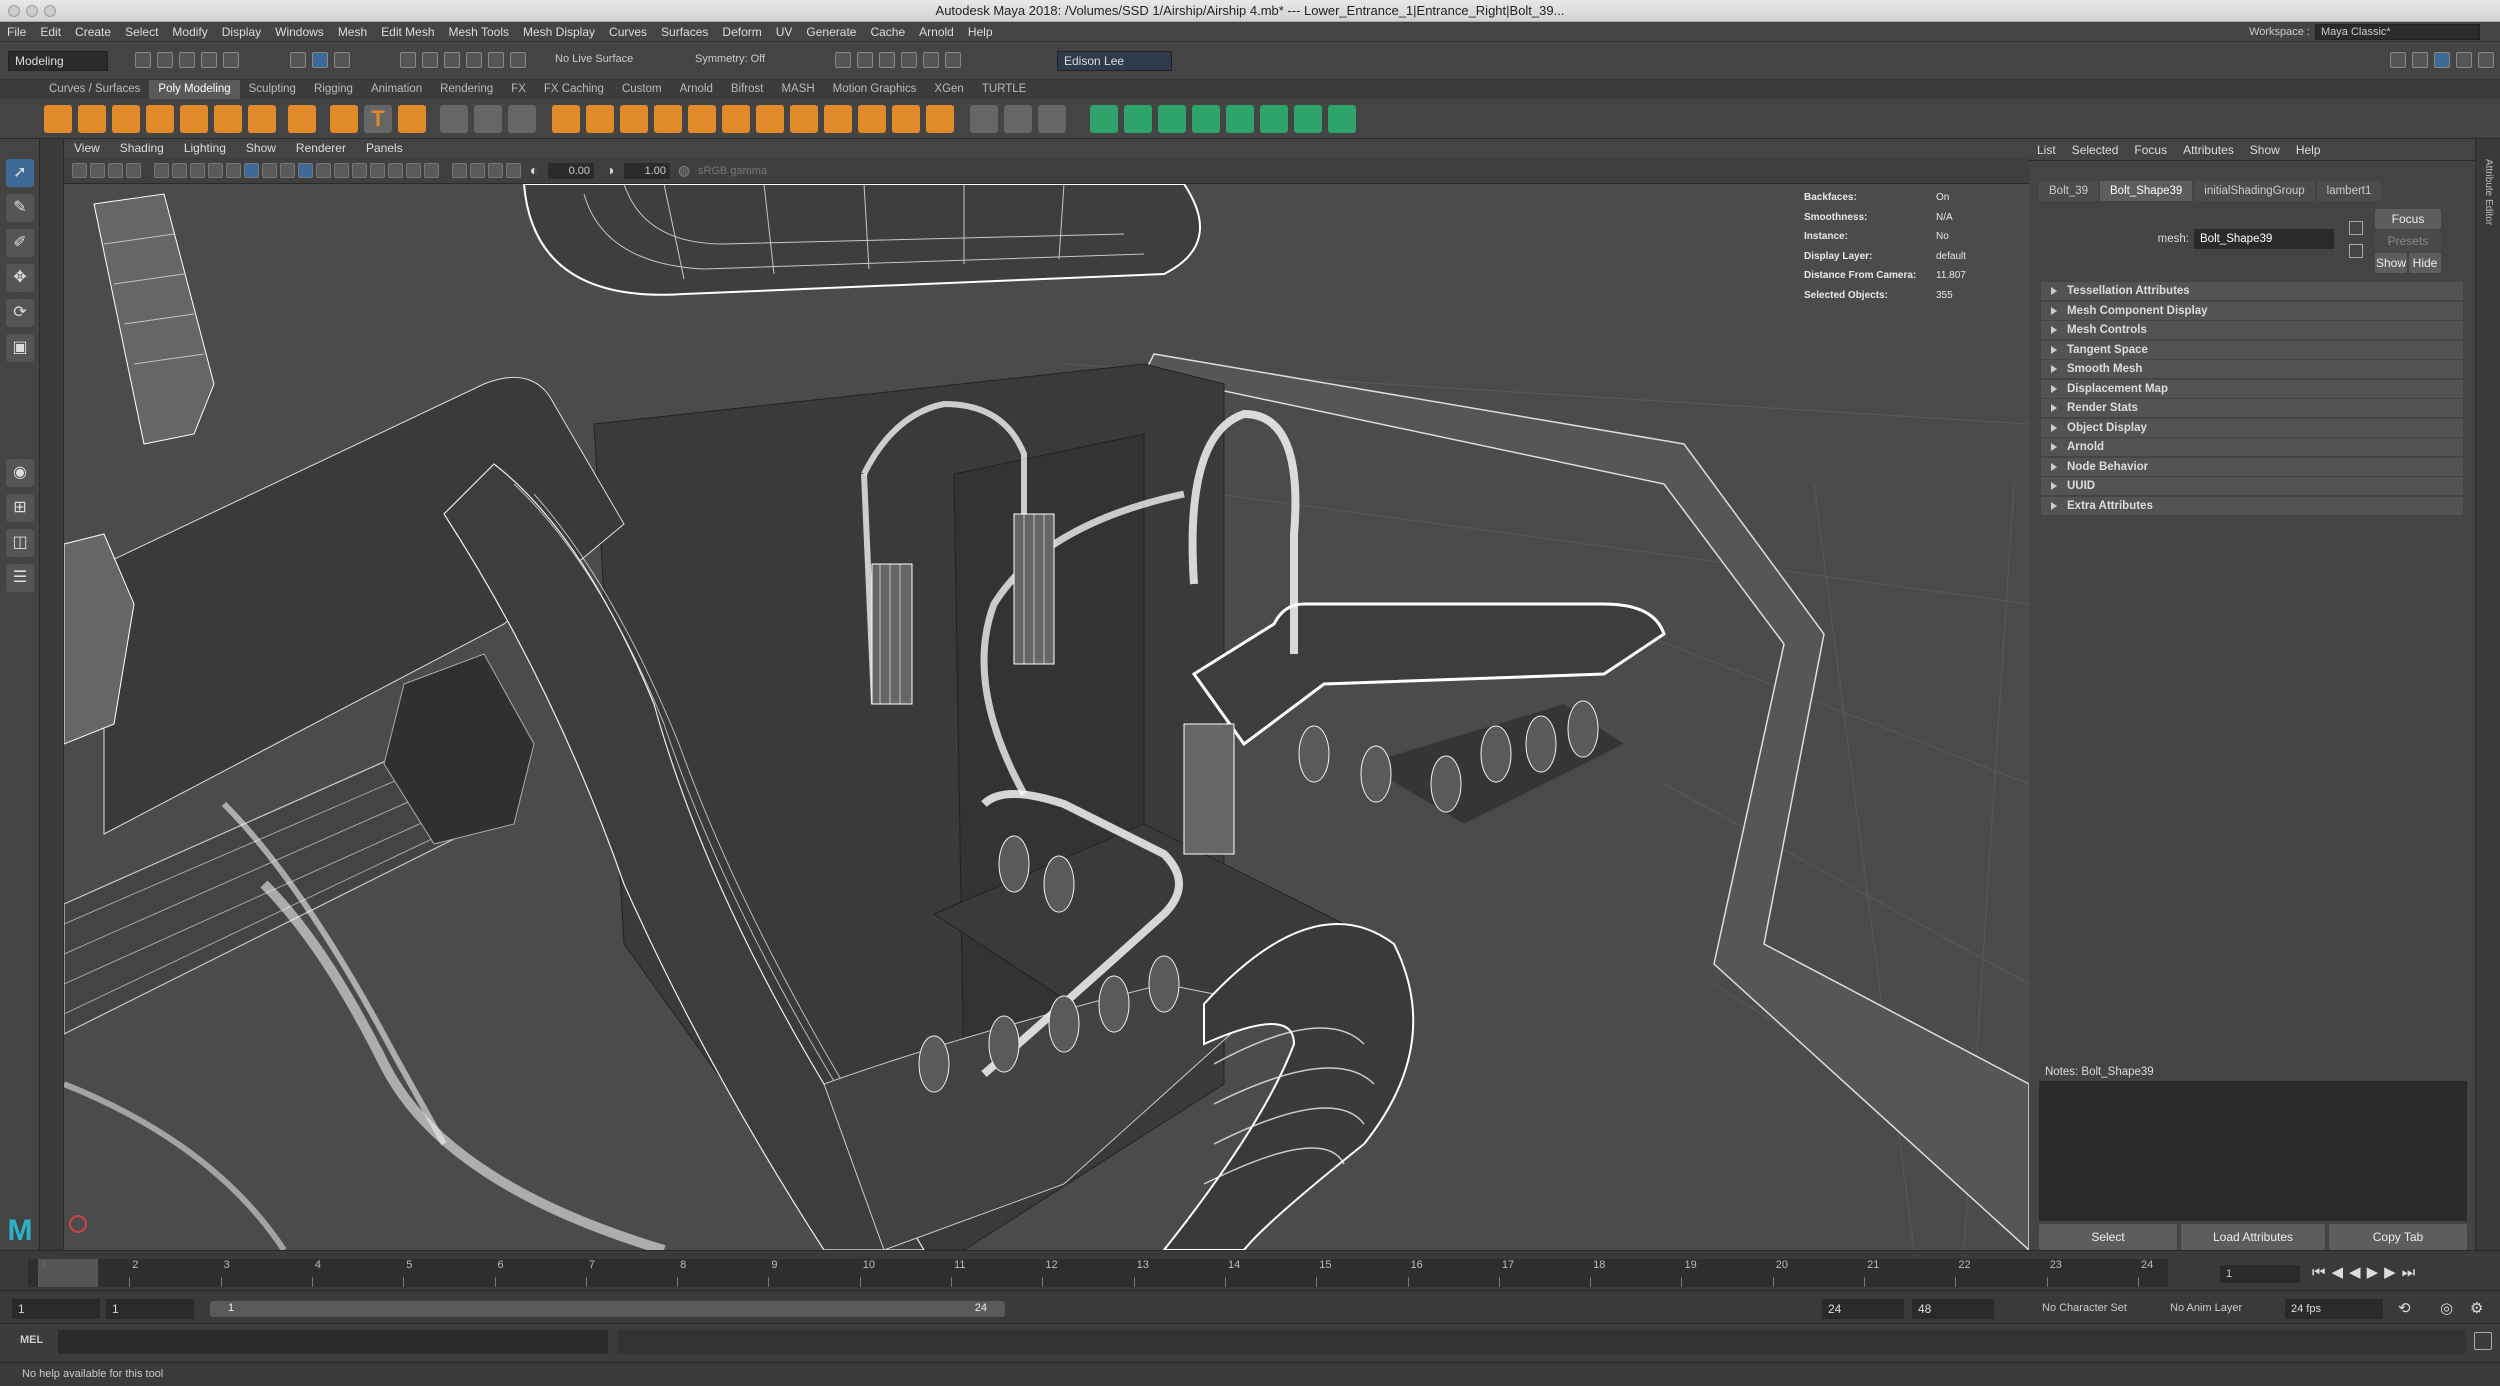 The width and height of the screenshot is (2500, 1386). What do you see at coordinates (302, 119) in the screenshot?
I see `platonic-solid-icon` at bounding box center [302, 119].